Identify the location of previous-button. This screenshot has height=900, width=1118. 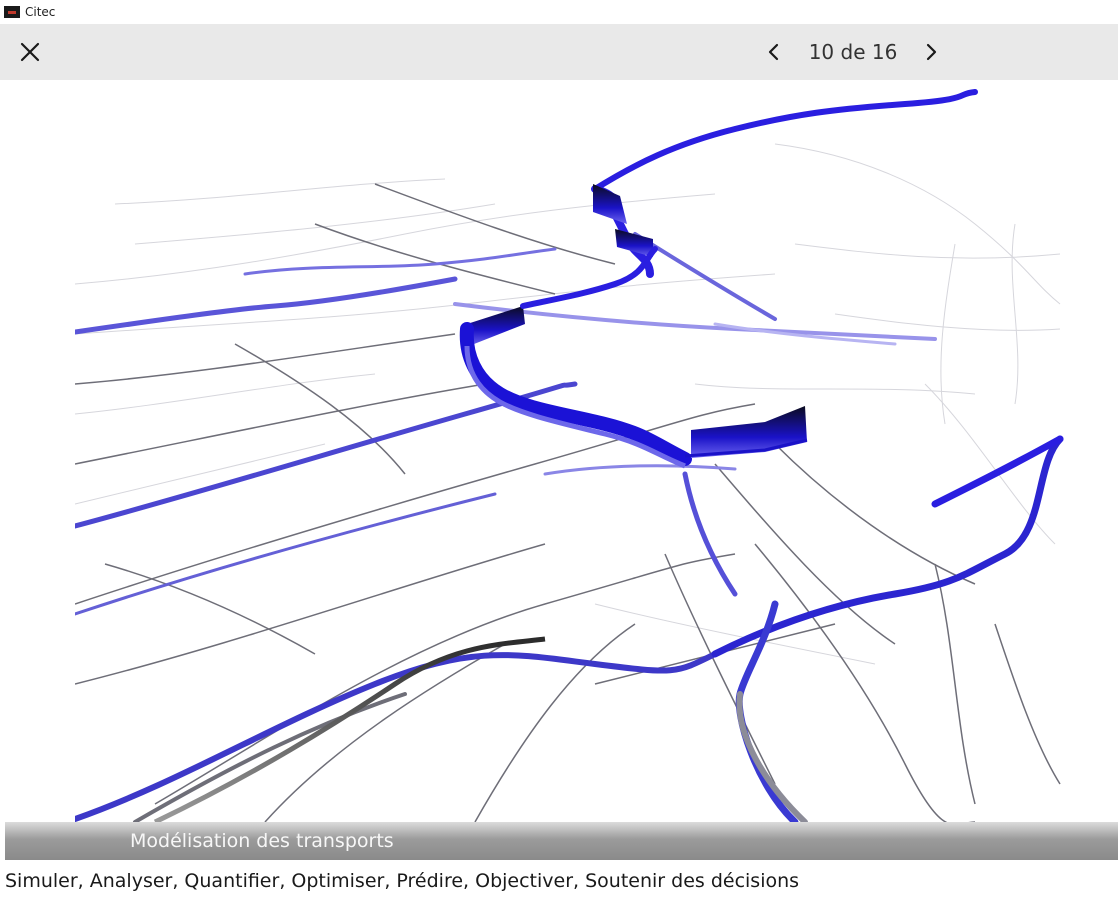
(774, 52).